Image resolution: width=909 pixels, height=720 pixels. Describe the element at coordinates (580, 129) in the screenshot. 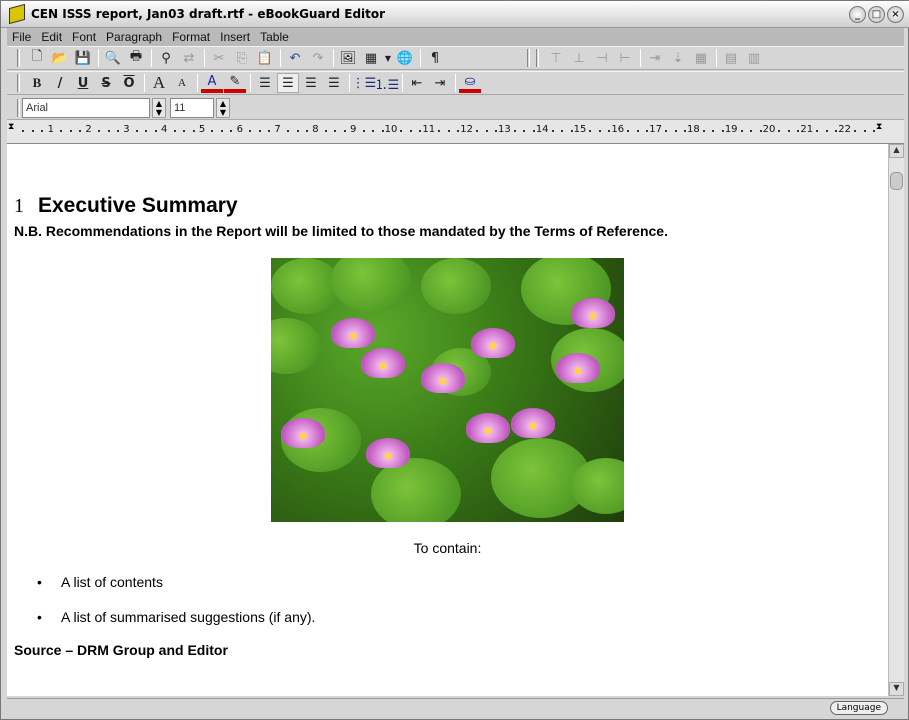

I see `ruler-mark: 15` at that location.